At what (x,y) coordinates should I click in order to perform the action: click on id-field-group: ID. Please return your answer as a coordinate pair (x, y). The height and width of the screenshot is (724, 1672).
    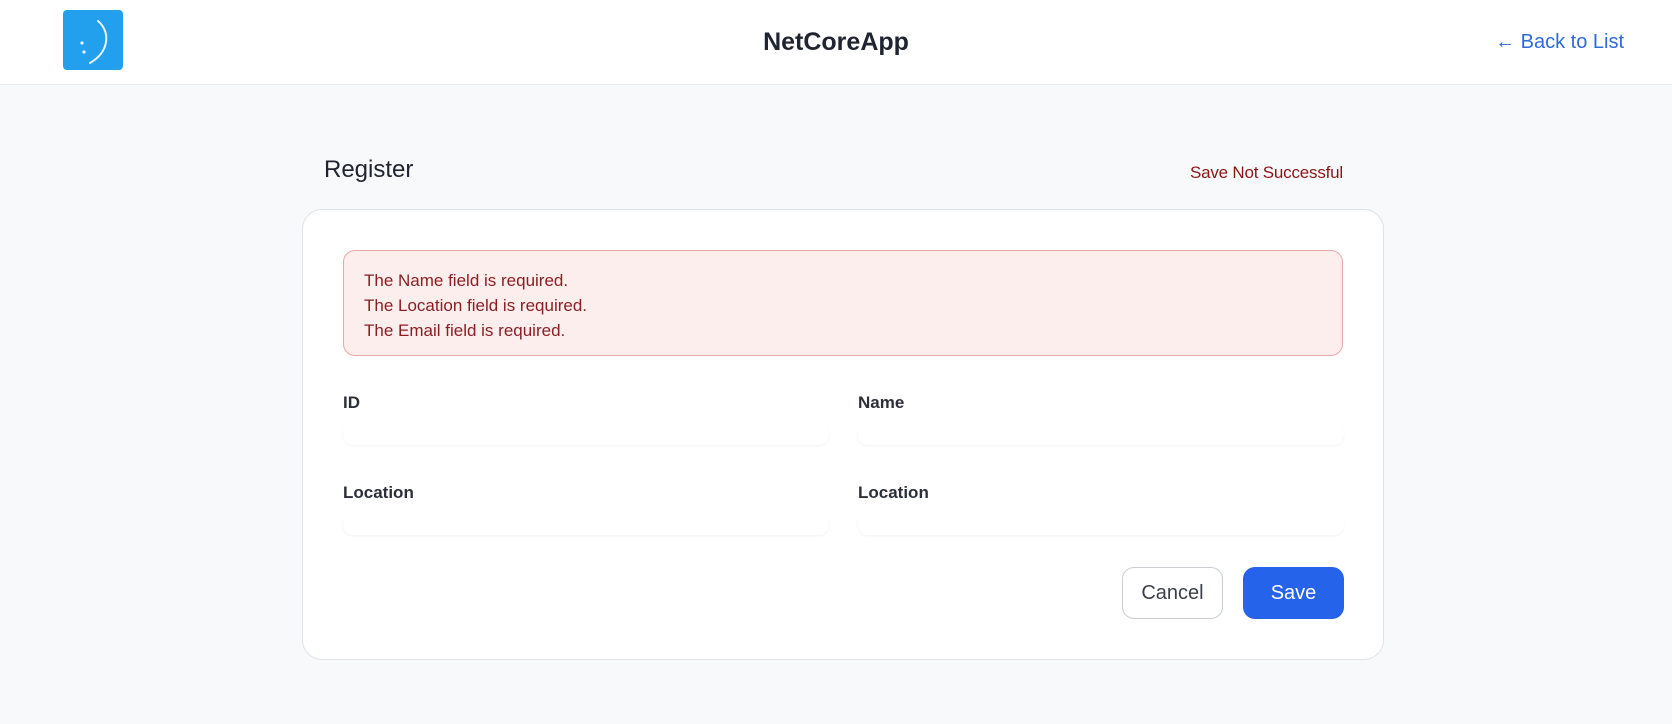
    Looking at the image, I should click on (586, 418).